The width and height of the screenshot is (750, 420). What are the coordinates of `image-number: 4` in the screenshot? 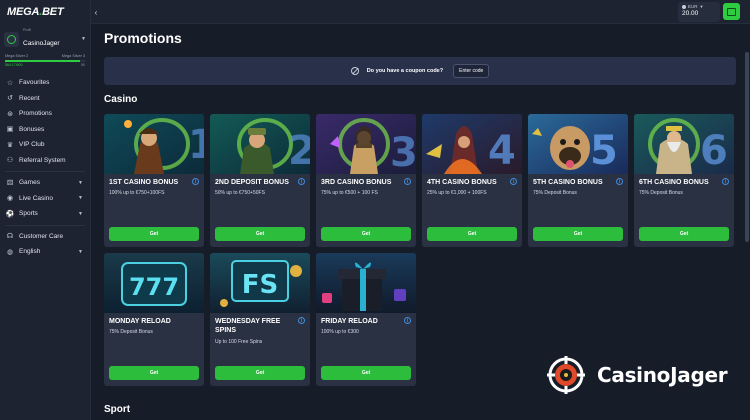 It's located at (502, 151).